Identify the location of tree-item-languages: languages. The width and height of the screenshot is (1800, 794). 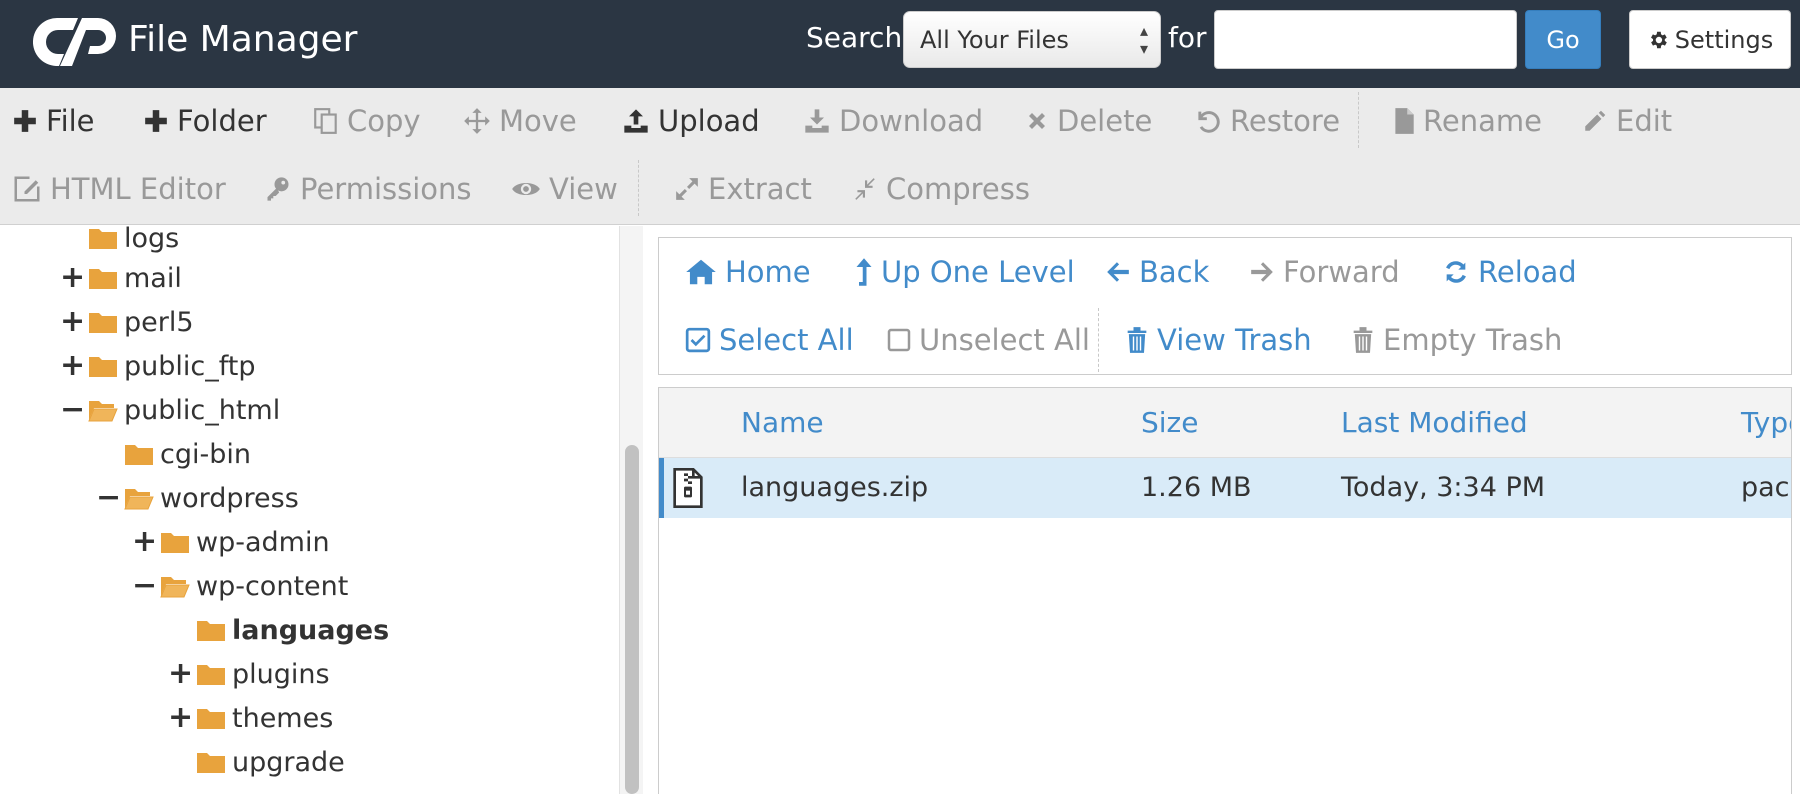
(278, 630).